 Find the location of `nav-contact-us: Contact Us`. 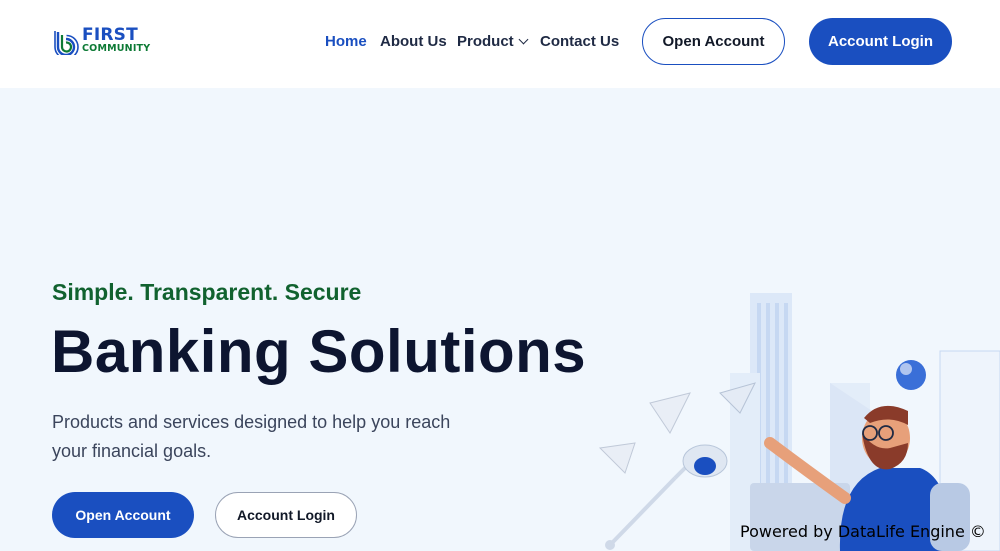

nav-contact-us: Contact Us is located at coordinates (579, 42).